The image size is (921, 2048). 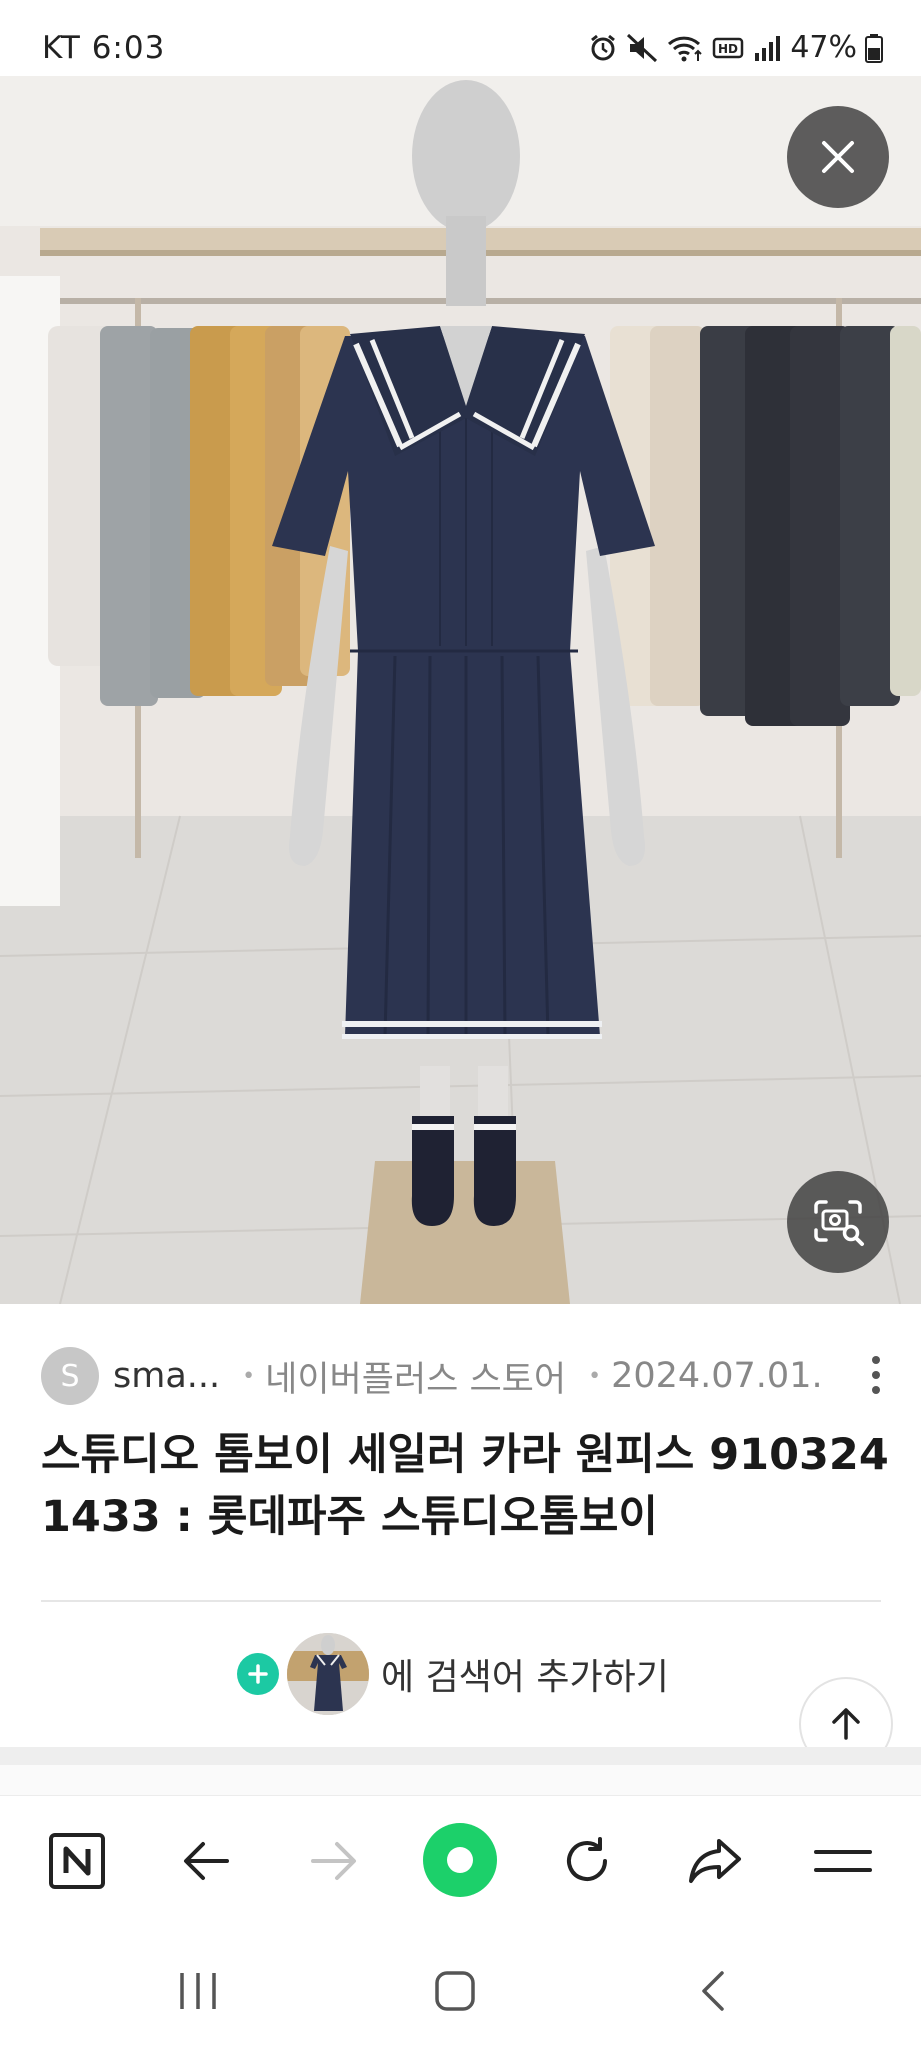 I want to click on keyword-thumbnail, so click(x=328, y=1674).